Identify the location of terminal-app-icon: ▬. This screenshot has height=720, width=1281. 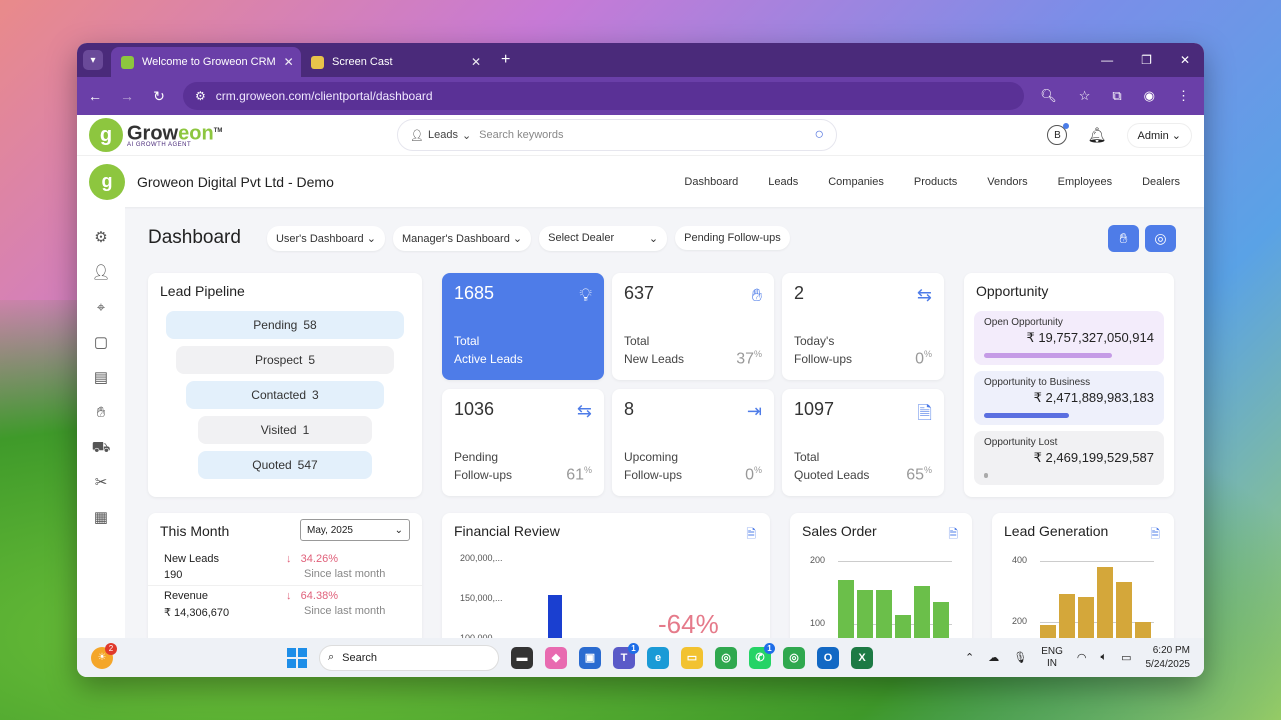
(522, 657).